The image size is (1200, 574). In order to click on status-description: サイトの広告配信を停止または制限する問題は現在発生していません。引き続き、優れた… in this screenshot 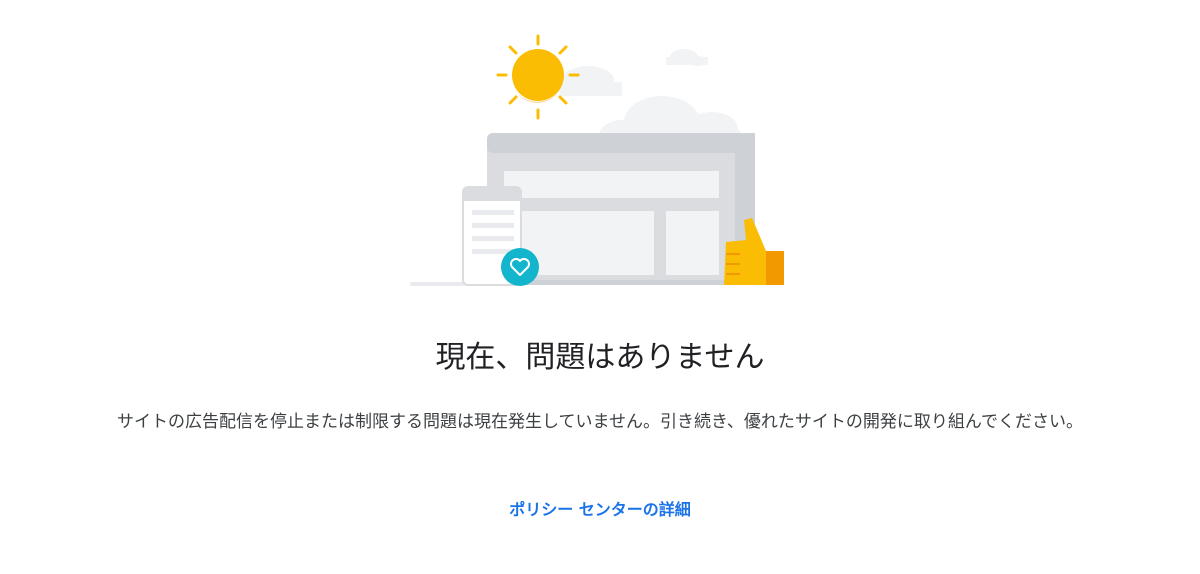, I will do `click(600, 422)`.